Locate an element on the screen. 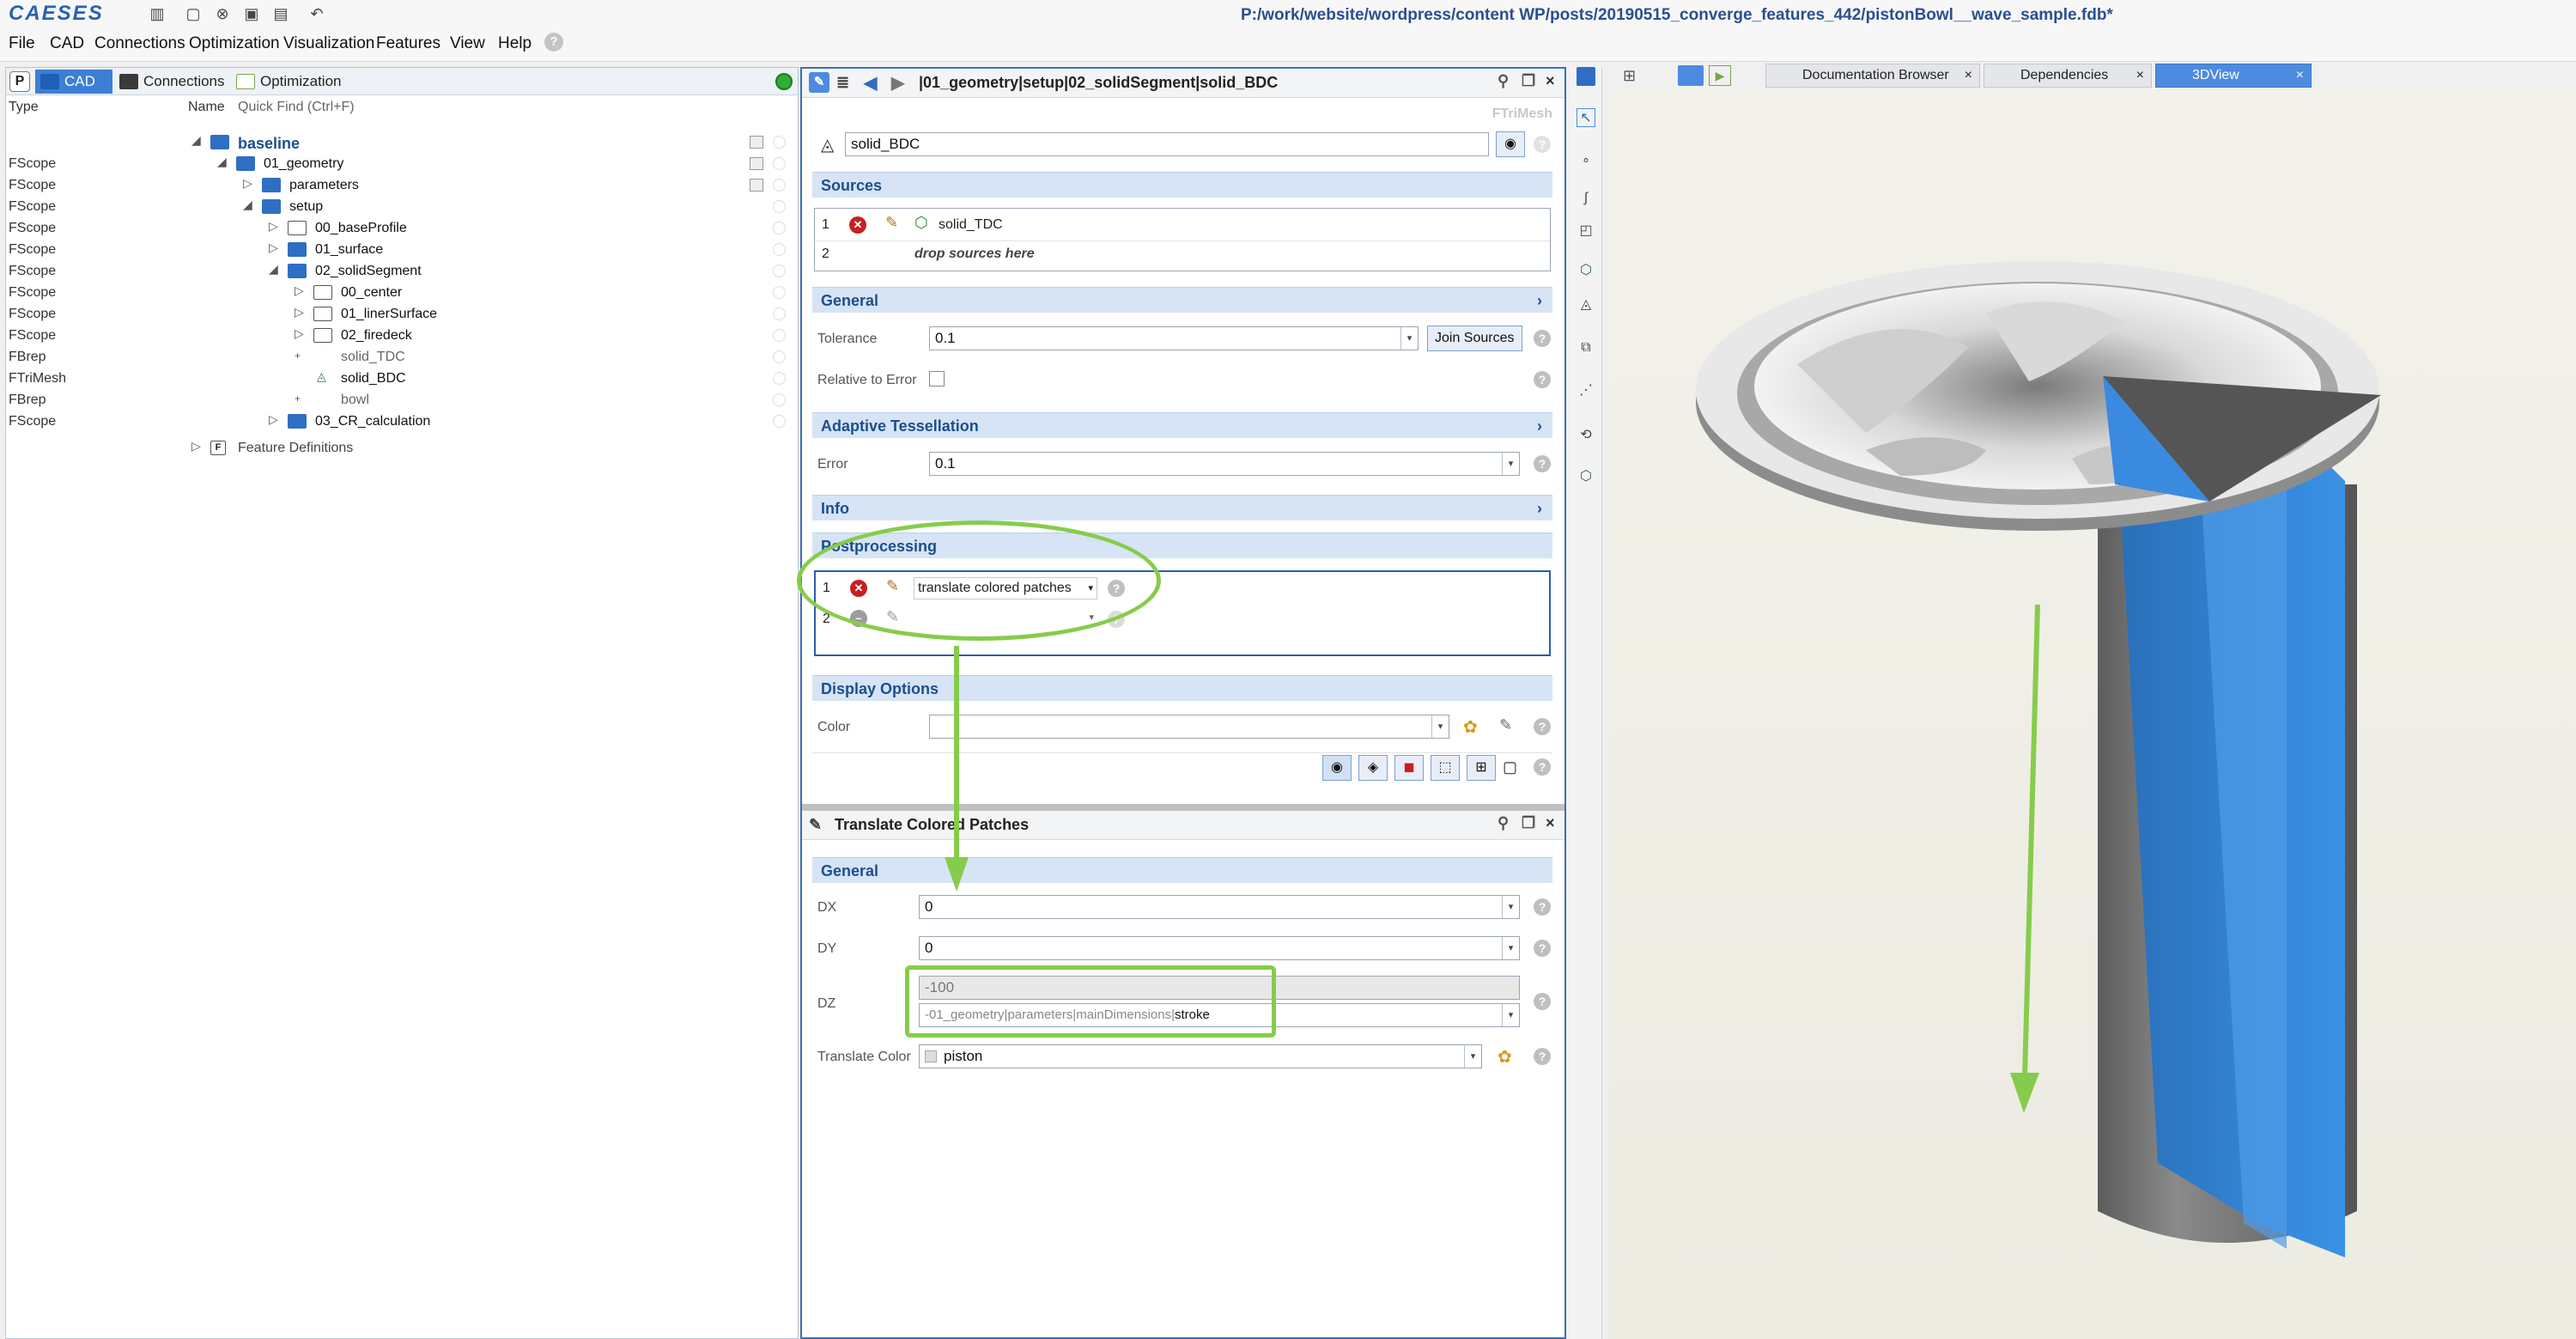  mesh-button: ⊞ is located at coordinates (1481, 768).